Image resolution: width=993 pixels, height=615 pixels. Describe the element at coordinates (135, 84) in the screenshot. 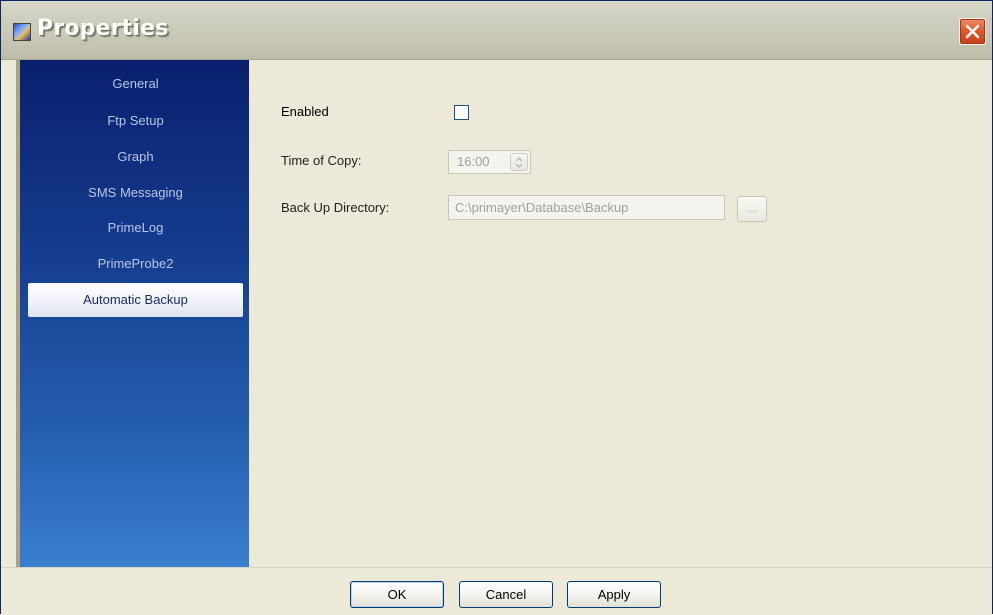

I see `sidebar-item-general: General` at that location.